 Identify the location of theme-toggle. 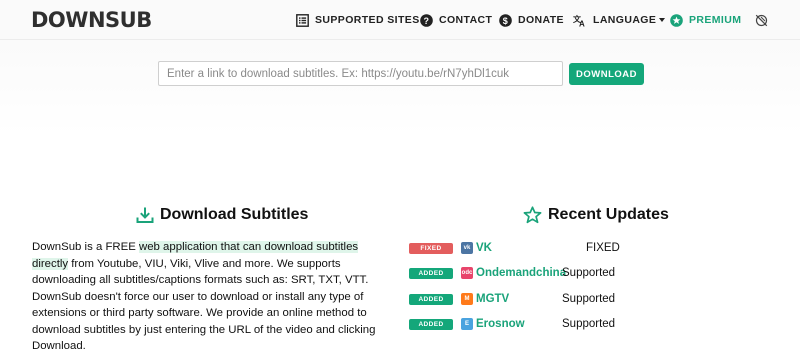
(764, 20).